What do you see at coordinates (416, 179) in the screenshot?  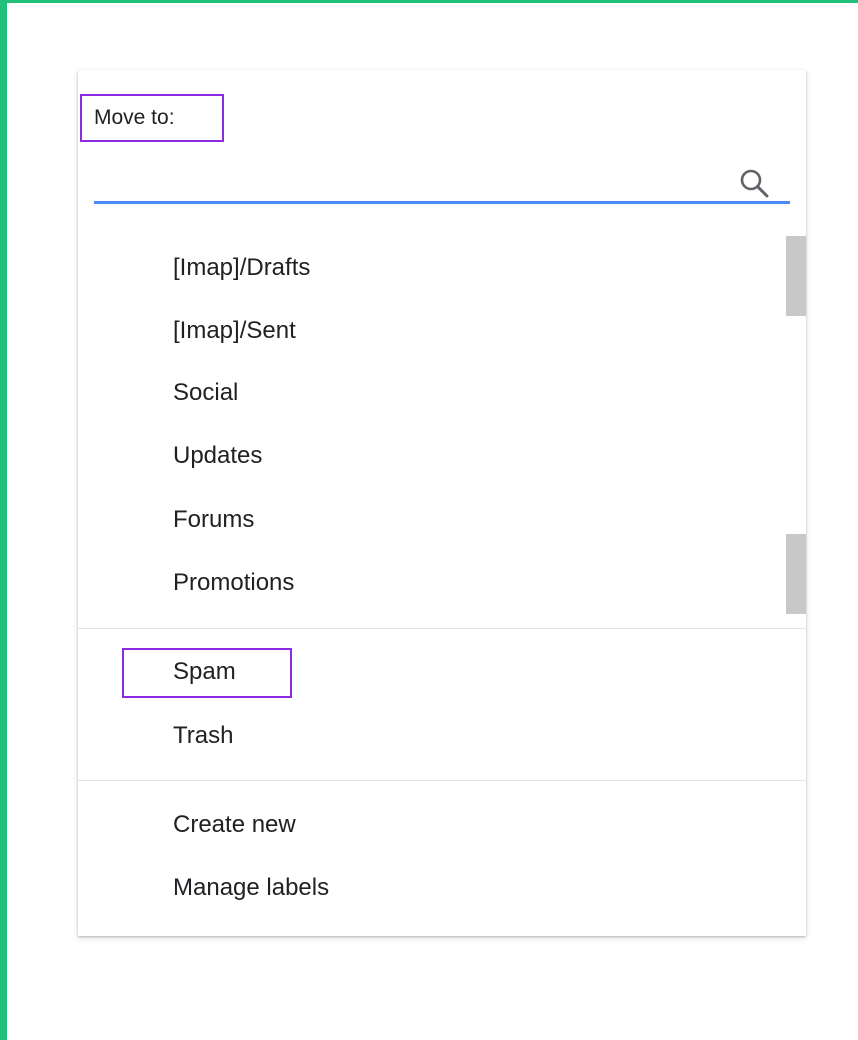 I see `search-input` at bounding box center [416, 179].